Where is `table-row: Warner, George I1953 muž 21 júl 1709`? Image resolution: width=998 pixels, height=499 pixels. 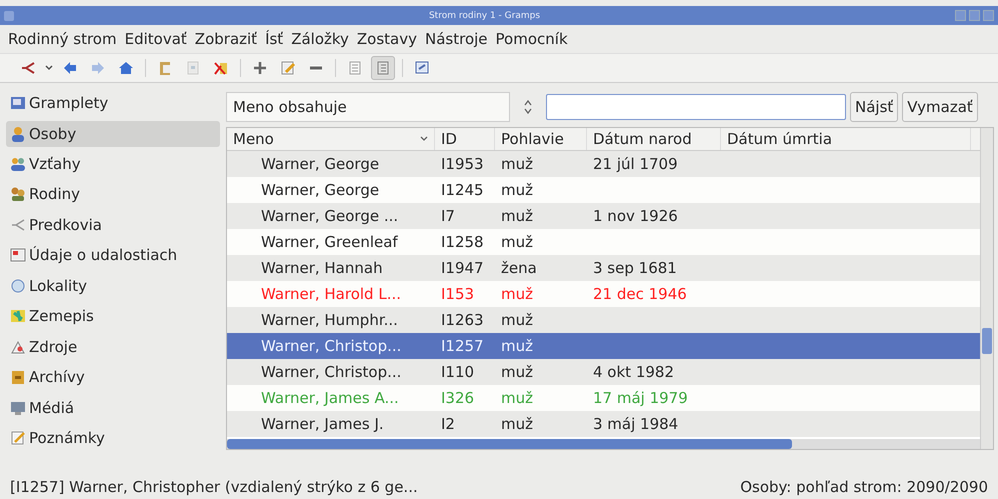 table-row: Warner, George I1953 muž 21 júl 1709 is located at coordinates (603, 164).